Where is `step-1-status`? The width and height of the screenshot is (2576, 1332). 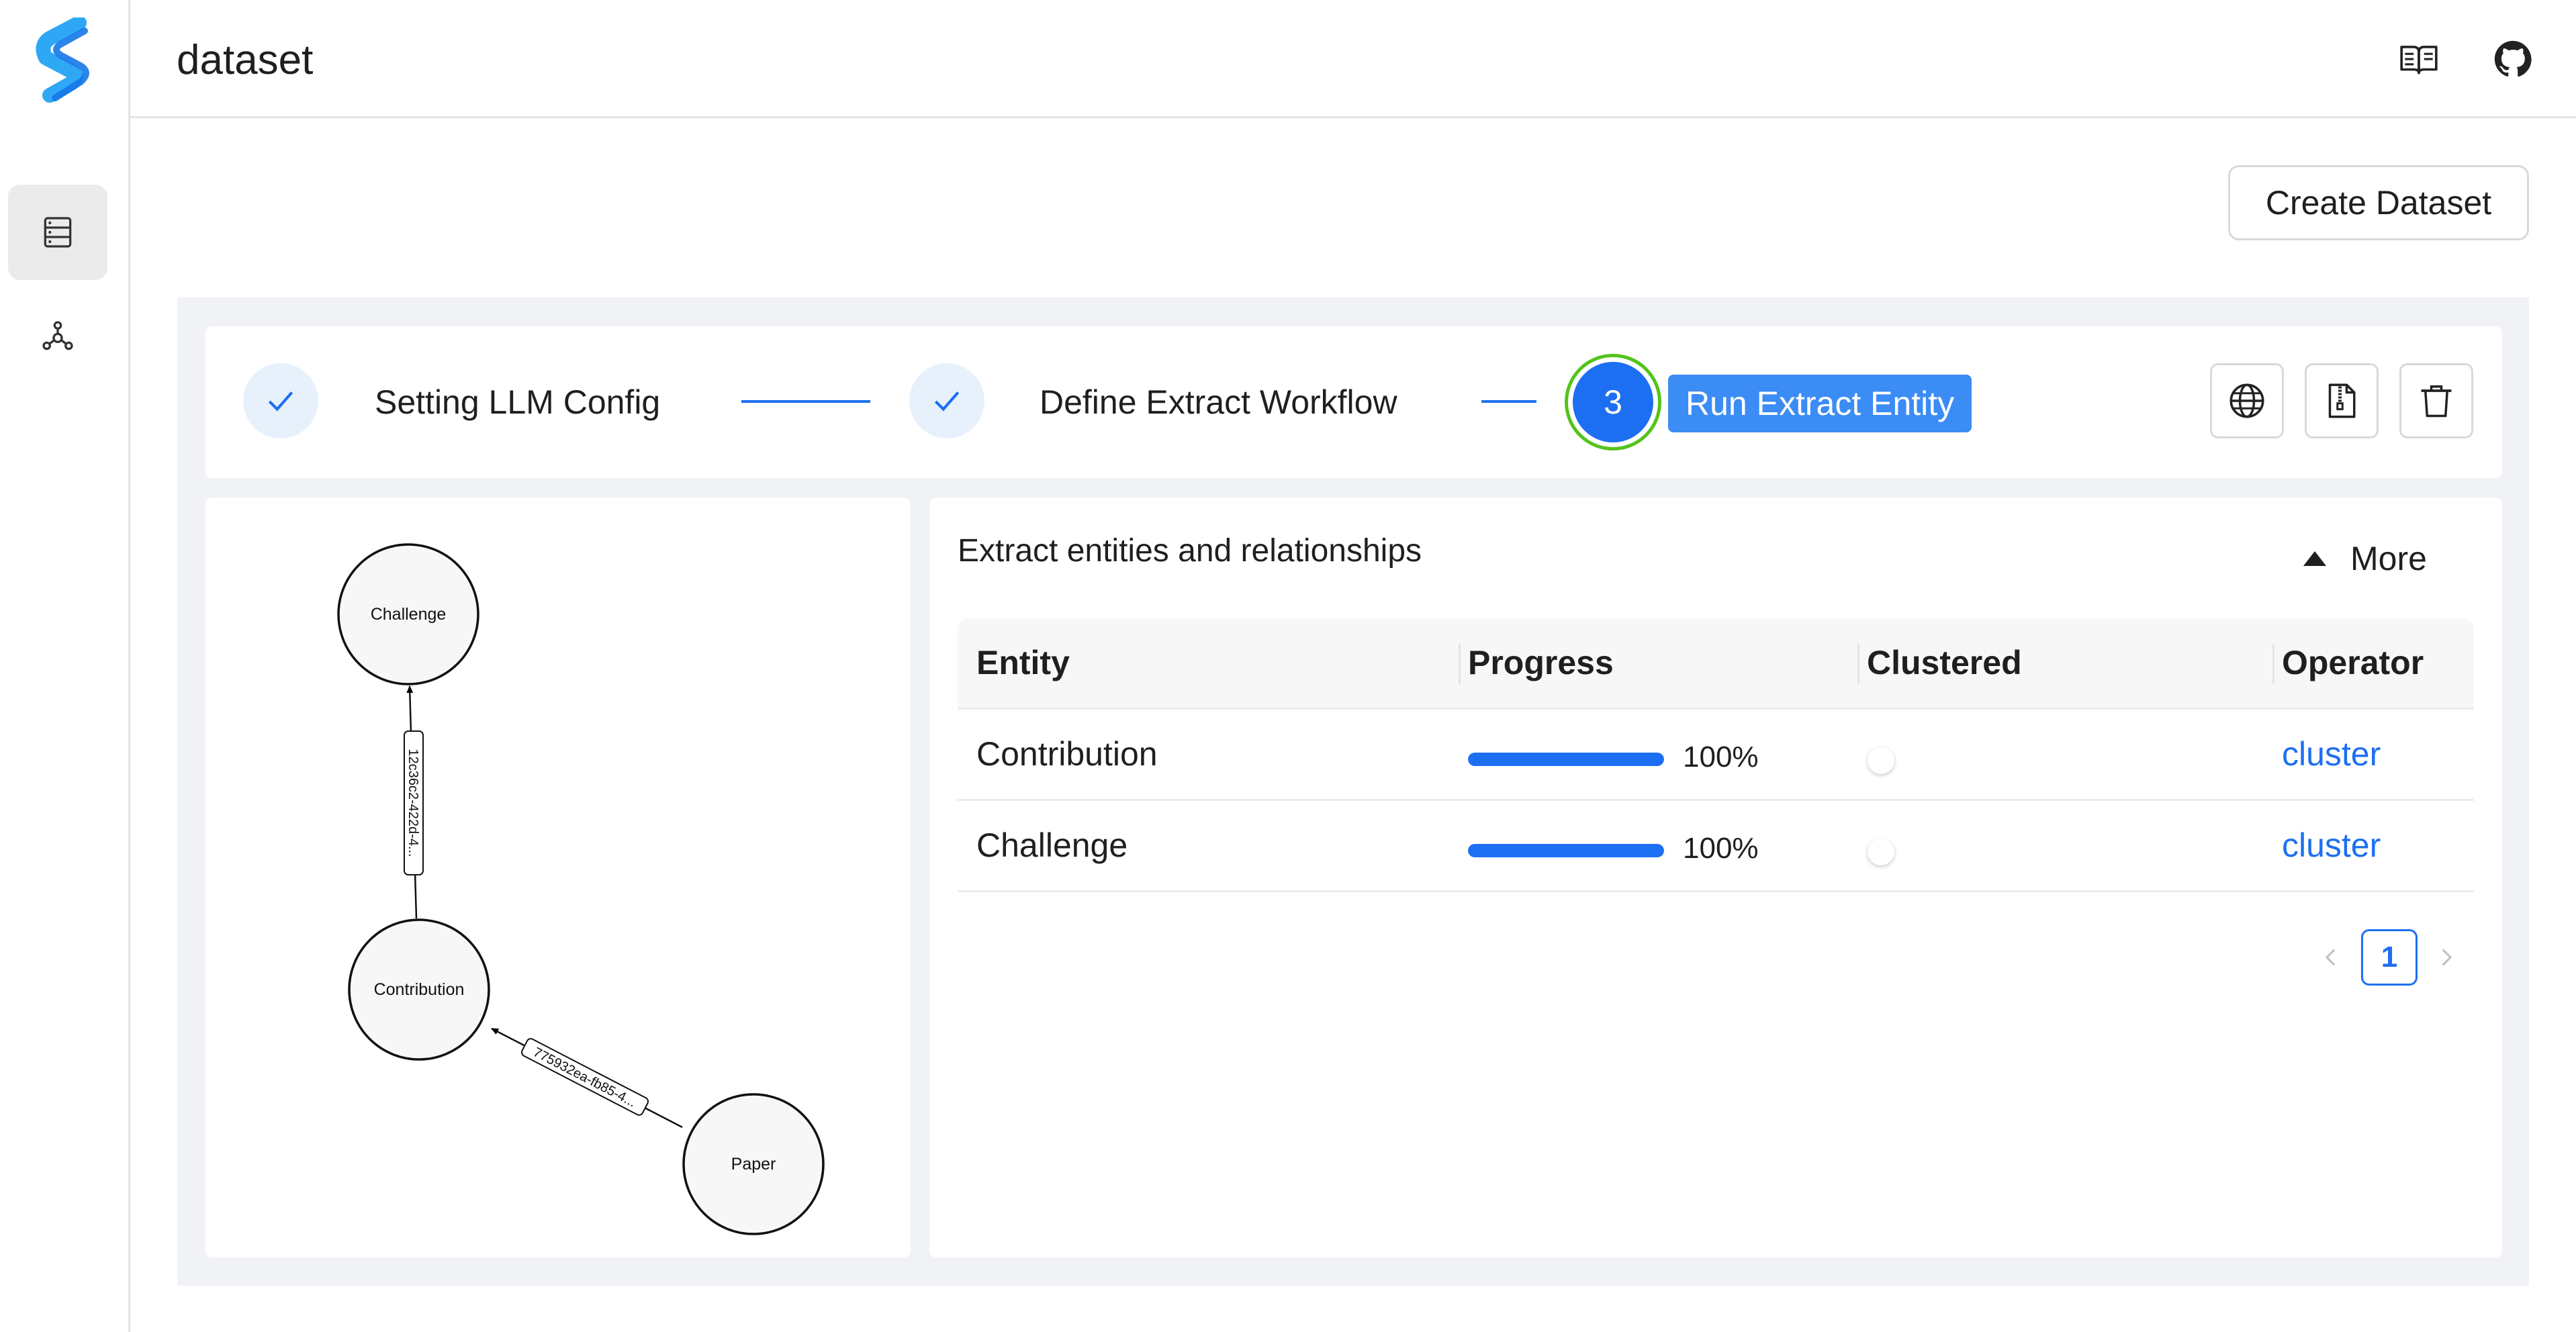
step-1-status is located at coordinates (280, 400).